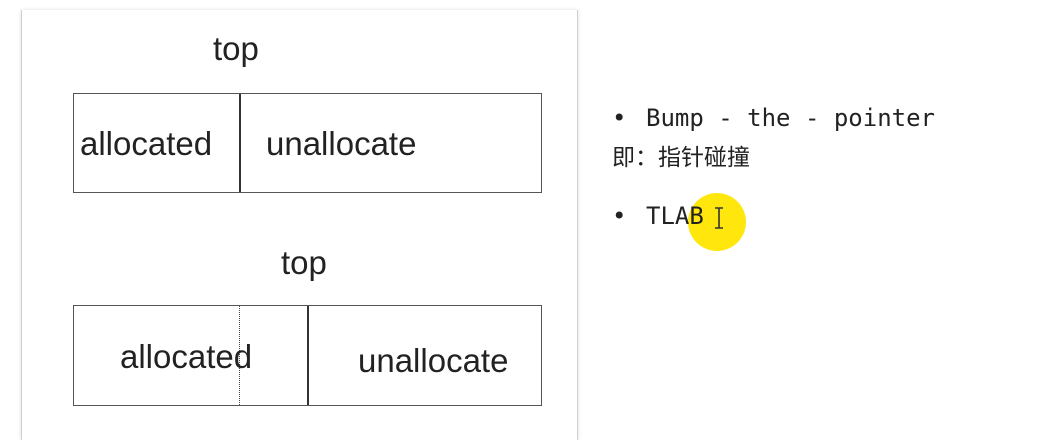  Describe the element at coordinates (790, 118) in the screenshot. I see `bullet-text-bump-pointer: Bump - the - pointer` at that location.